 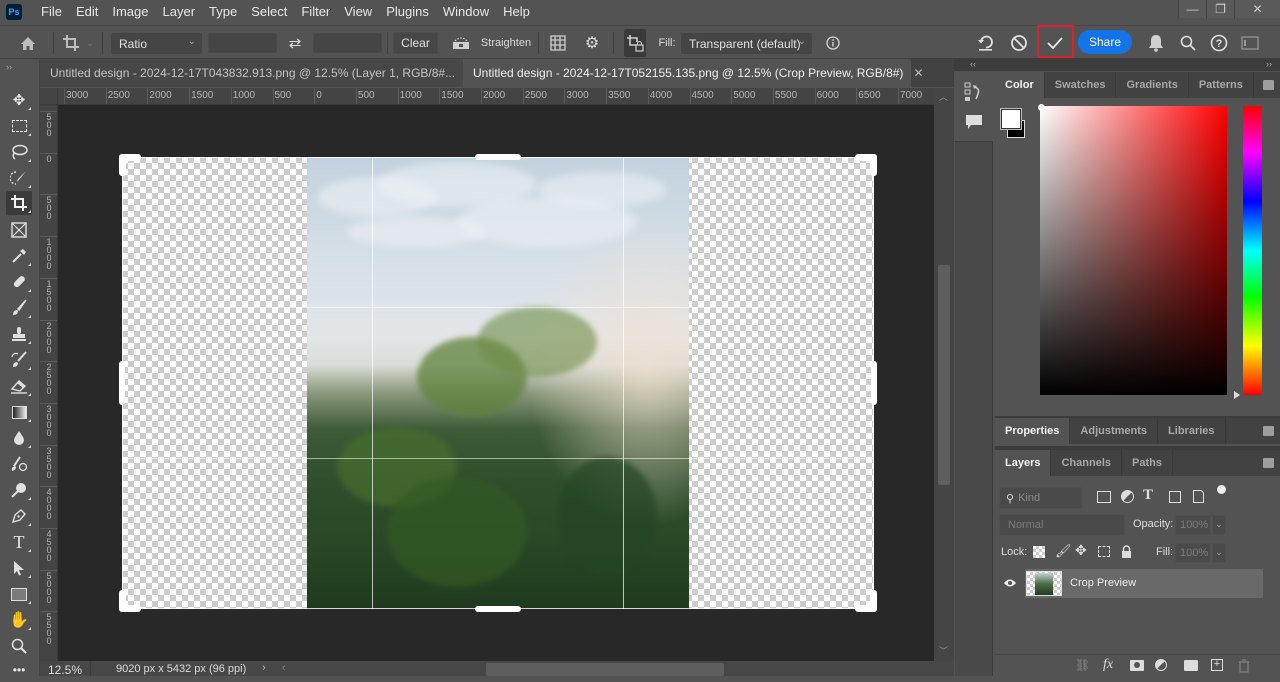 What do you see at coordinates (1086, 463) in the screenshot?
I see `tab-channels: Channels` at bounding box center [1086, 463].